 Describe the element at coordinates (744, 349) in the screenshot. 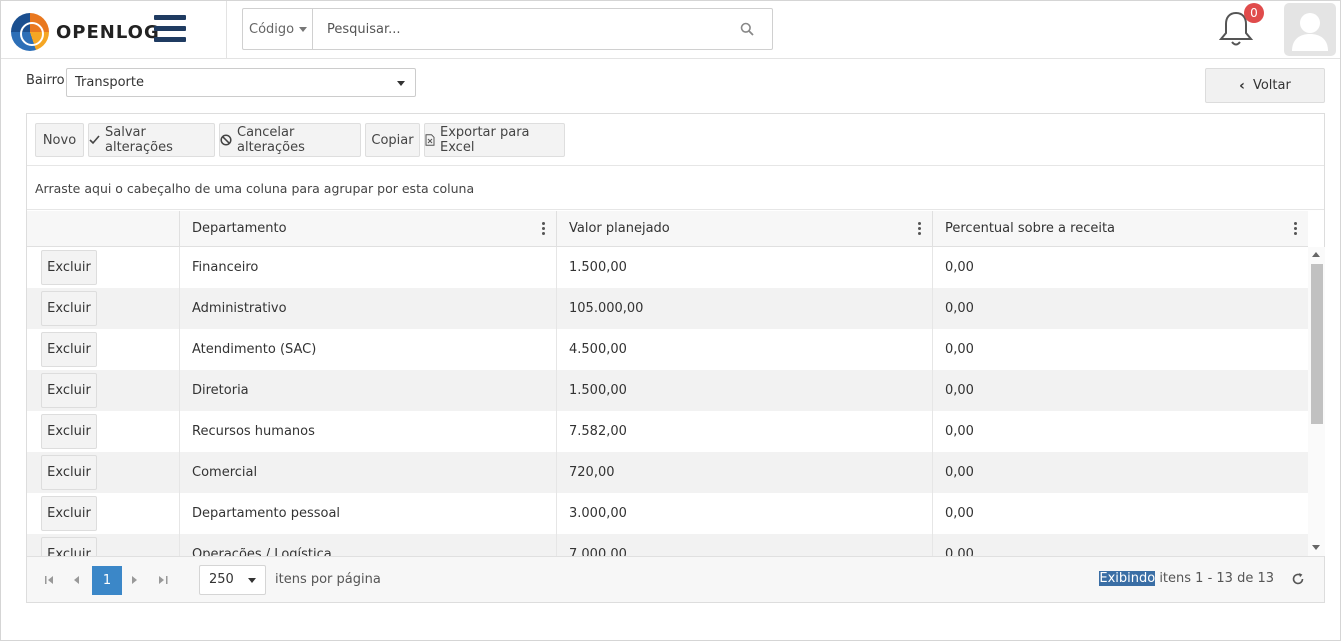

I see `cell-valor-planejado: 4.500,00` at that location.